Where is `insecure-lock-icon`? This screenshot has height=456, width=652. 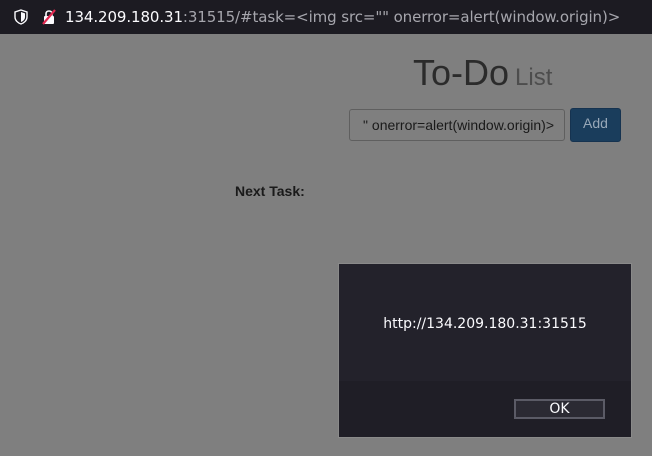
insecure-lock-icon is located at coordinates (49, 17).